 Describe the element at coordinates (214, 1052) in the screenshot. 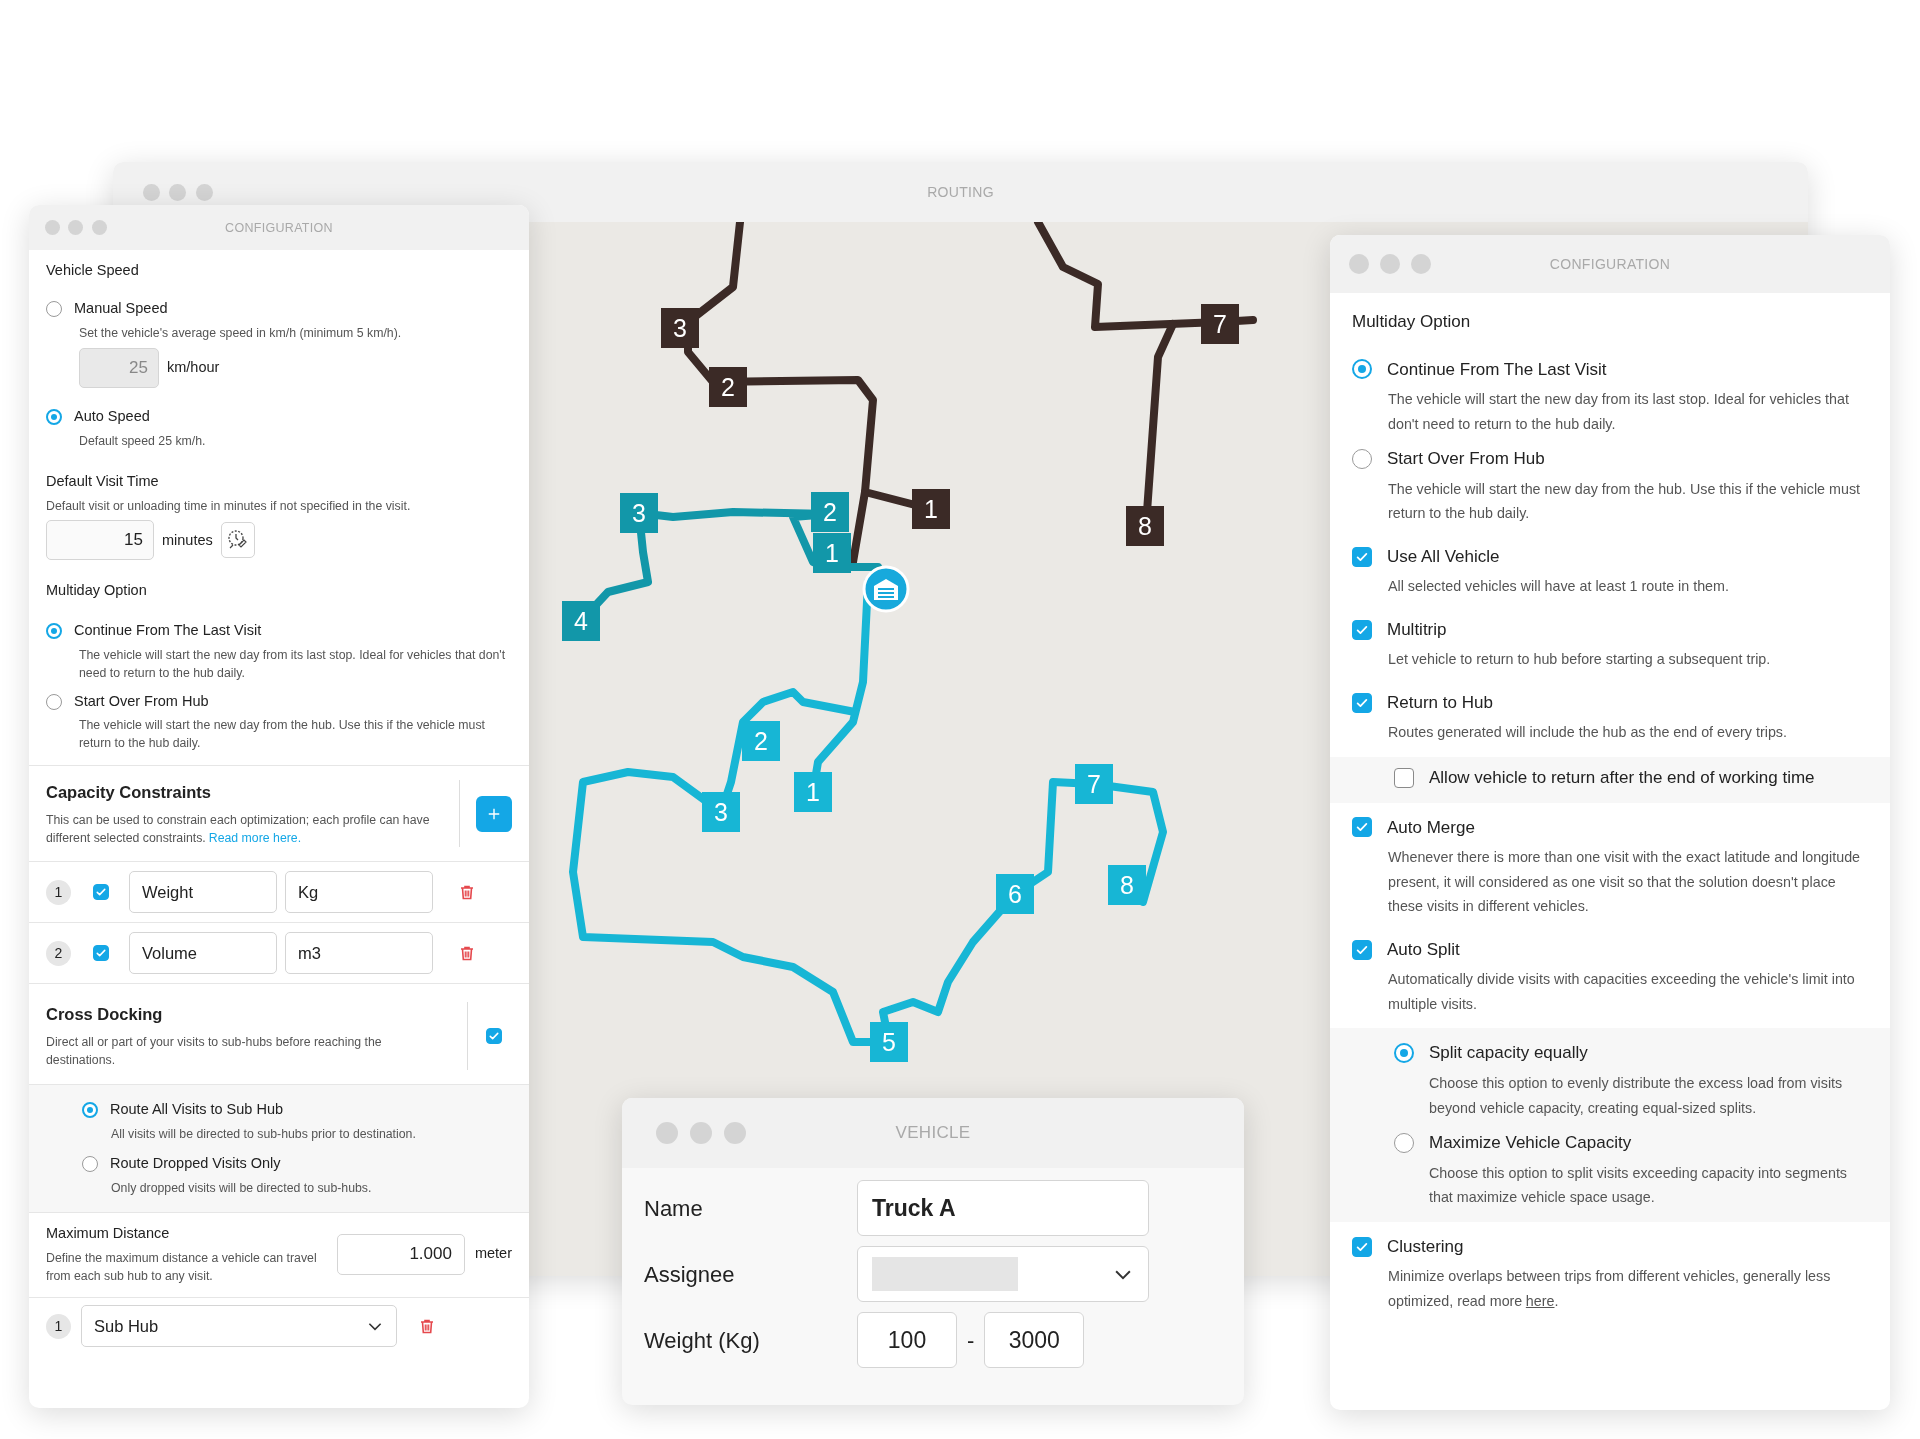

I see `section-description: Direct all or part of your visits to sub-hubs before reaching the destinations.` at that location.